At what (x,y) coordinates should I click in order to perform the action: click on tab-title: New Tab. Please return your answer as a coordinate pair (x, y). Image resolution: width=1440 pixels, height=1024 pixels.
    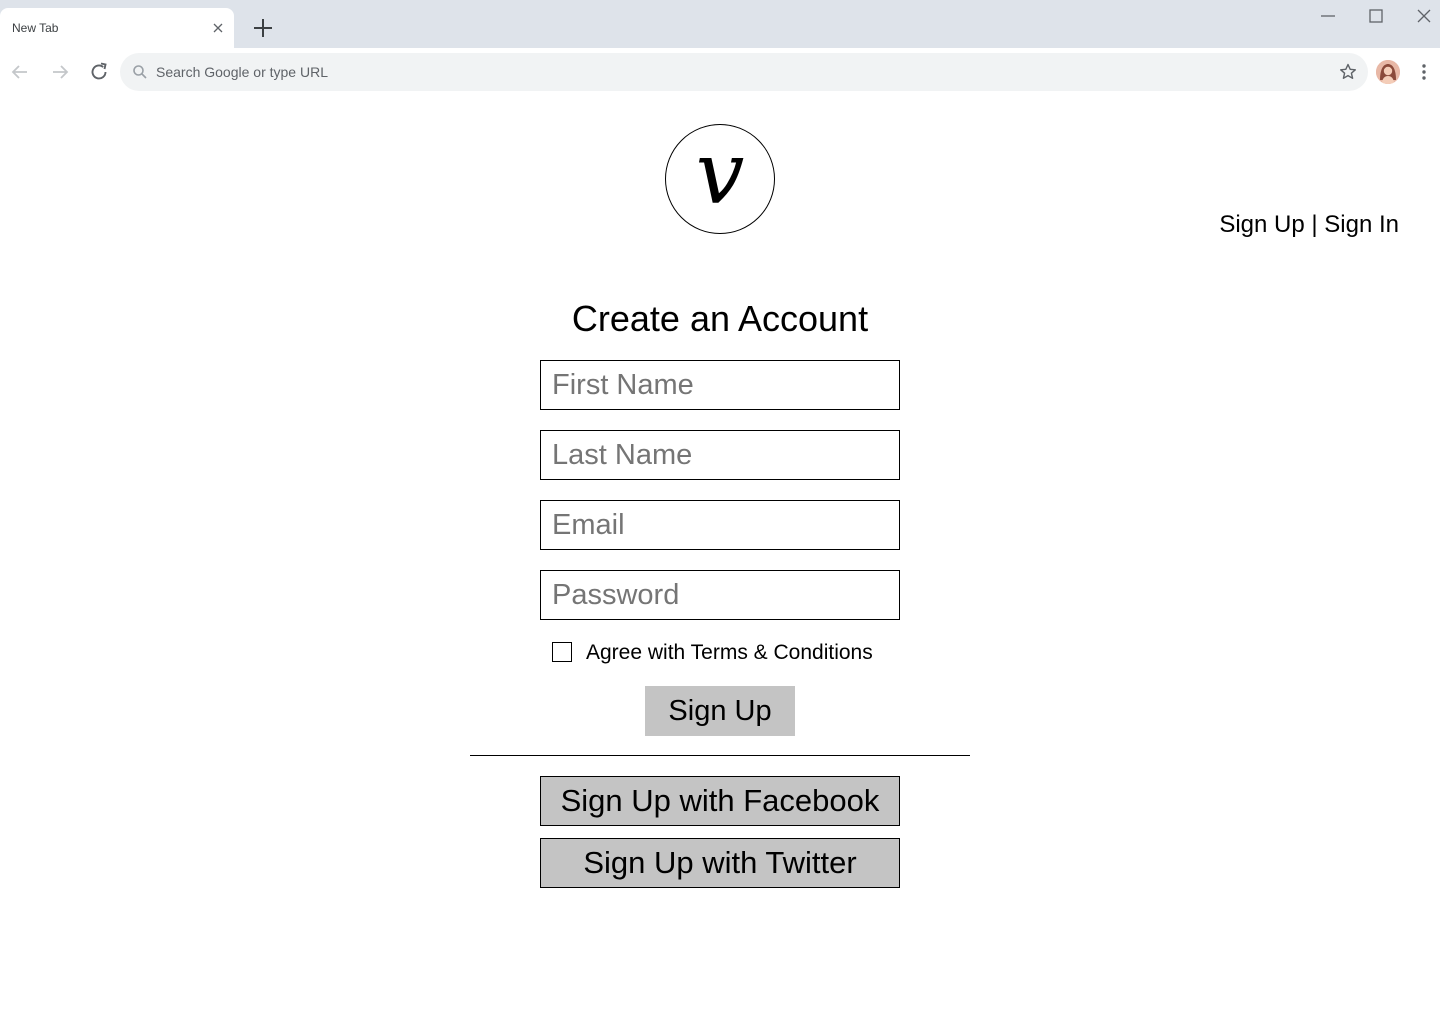
    Looking at the image, I should click on (35, 28).